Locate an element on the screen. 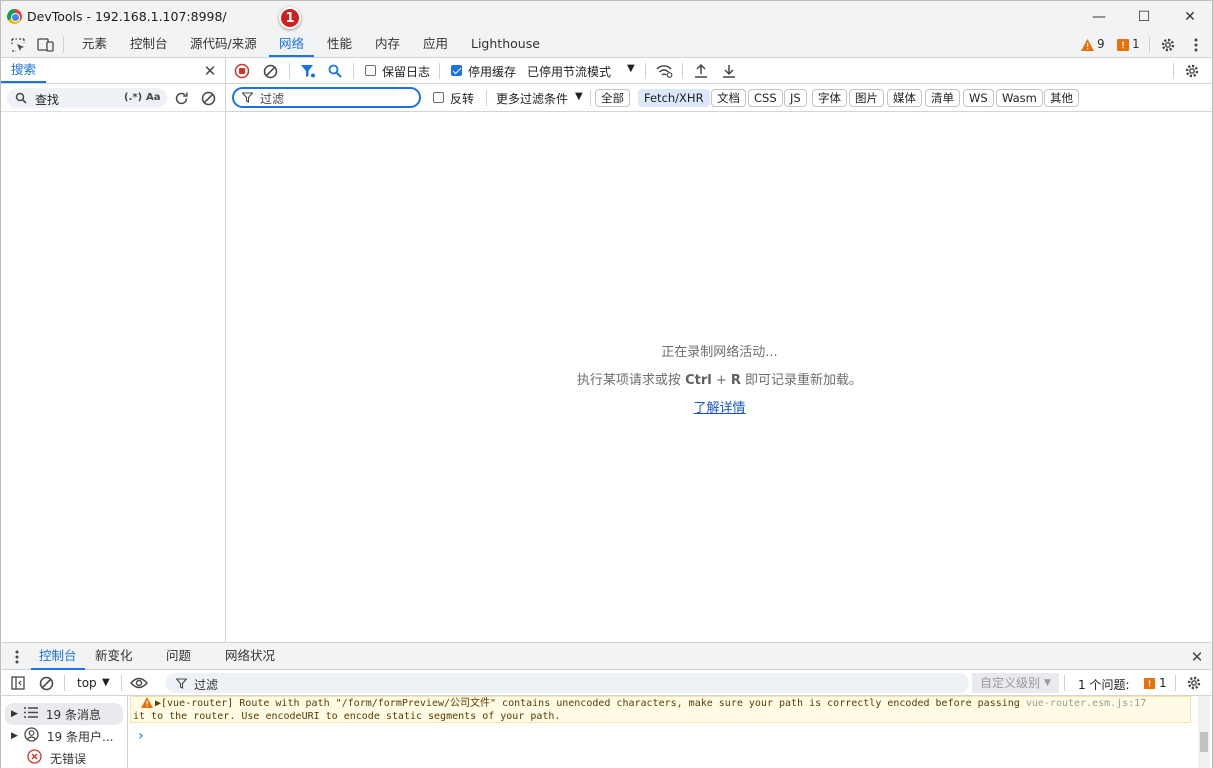  chip-js: JS is located at coordinates (795, 98).